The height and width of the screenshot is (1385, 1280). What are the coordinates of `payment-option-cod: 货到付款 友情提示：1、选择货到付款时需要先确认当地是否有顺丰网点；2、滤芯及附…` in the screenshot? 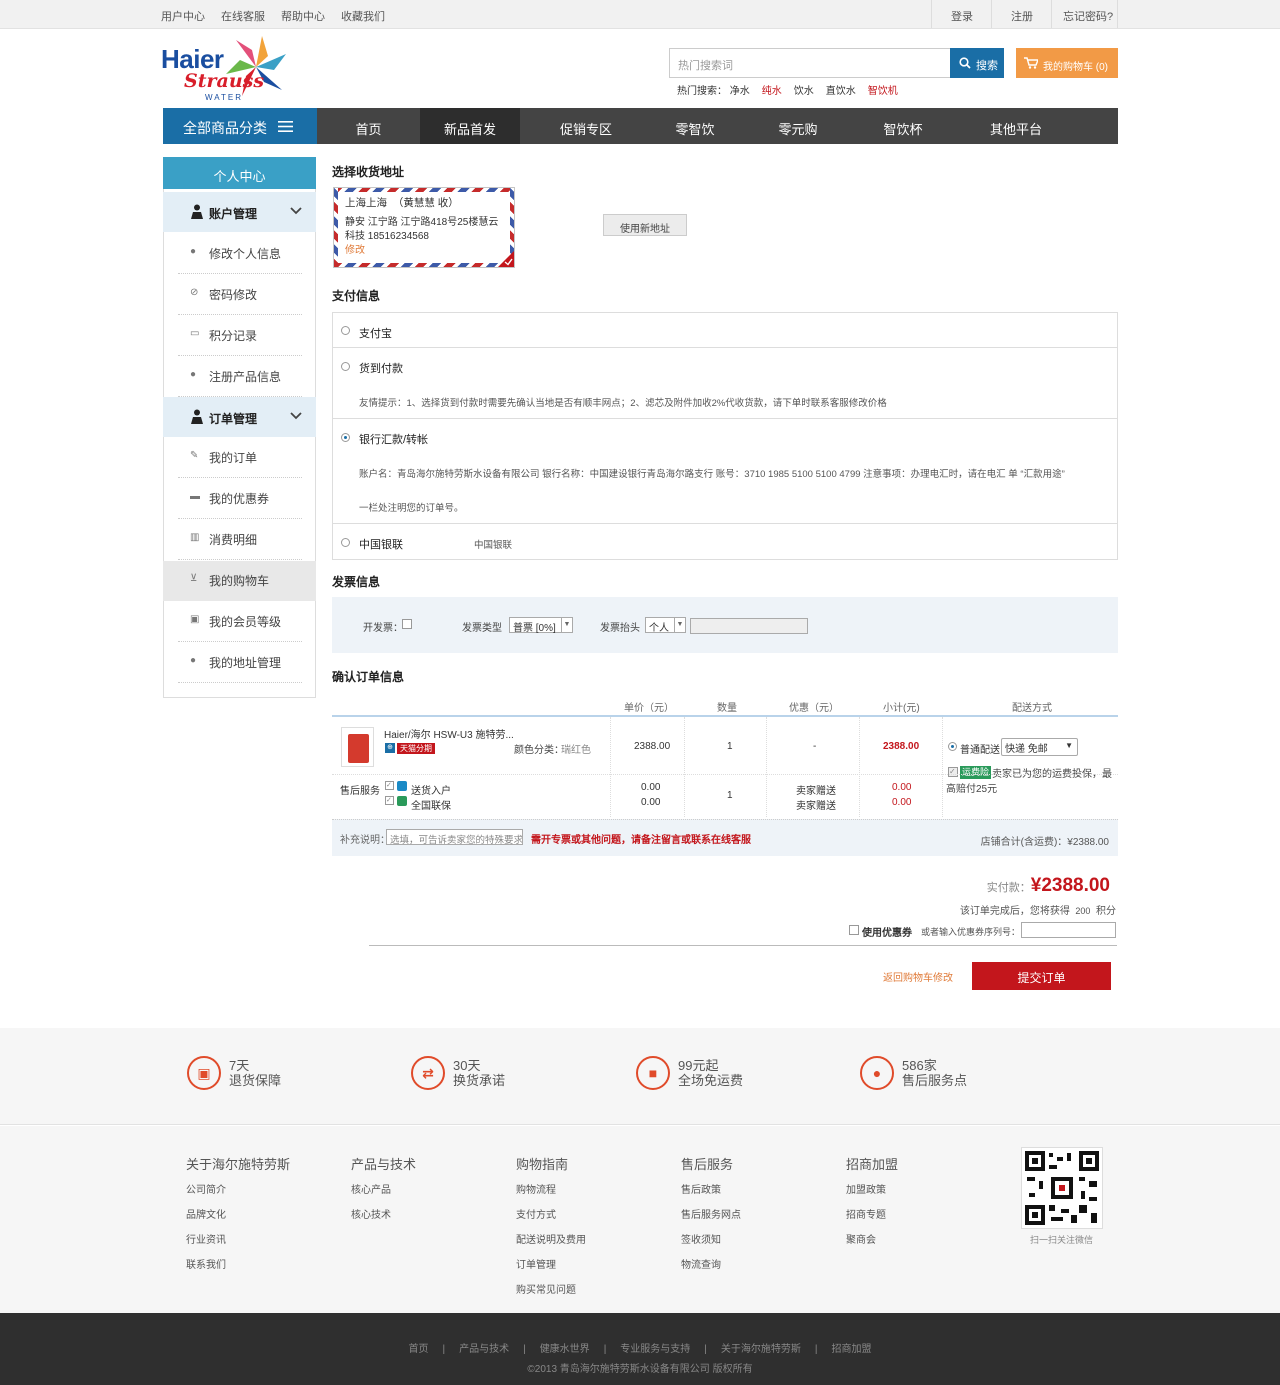 It's located at (725, 383).